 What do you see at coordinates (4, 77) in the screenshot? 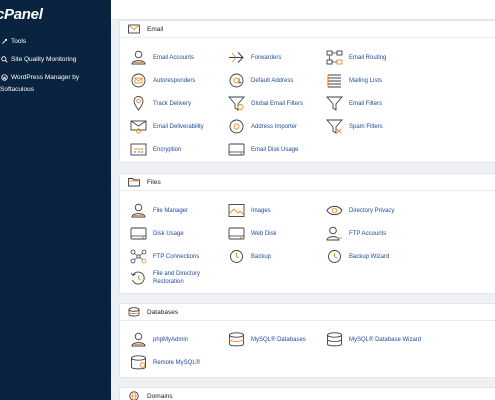
I see `wordpress-icon` at bounding box center [4, 77].